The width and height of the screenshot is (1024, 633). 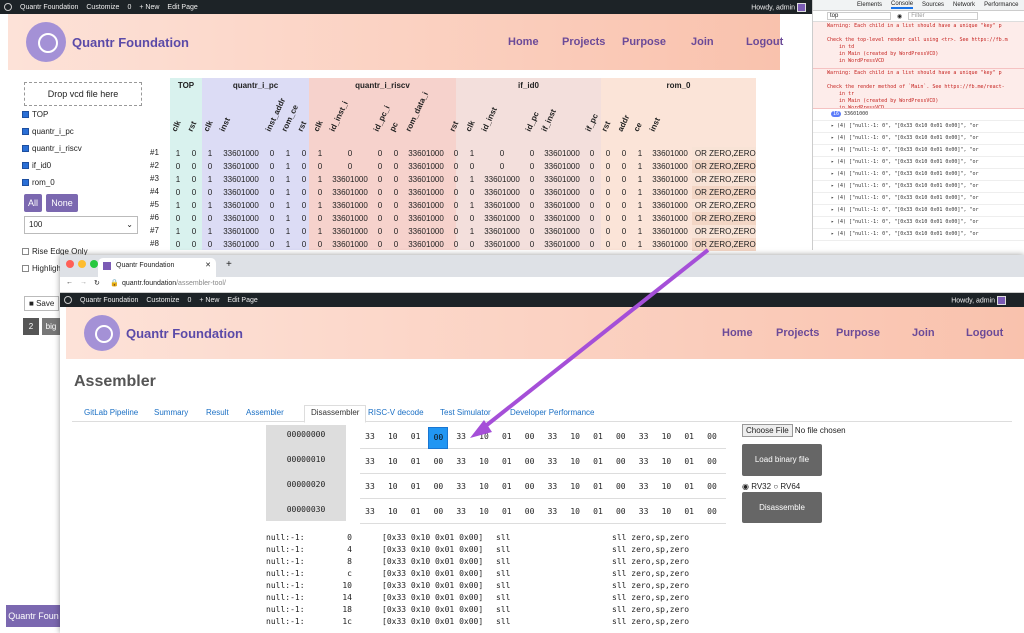 I want to click on annotation-arrow, so click(x=590, y=343).